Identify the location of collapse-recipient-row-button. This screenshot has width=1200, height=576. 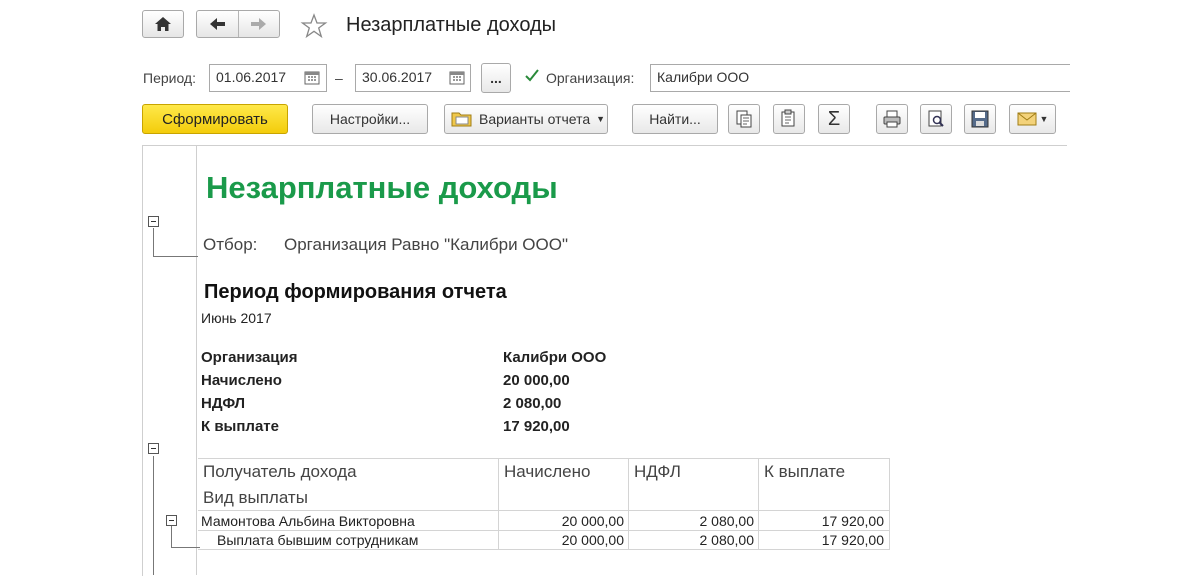
(171, 520).